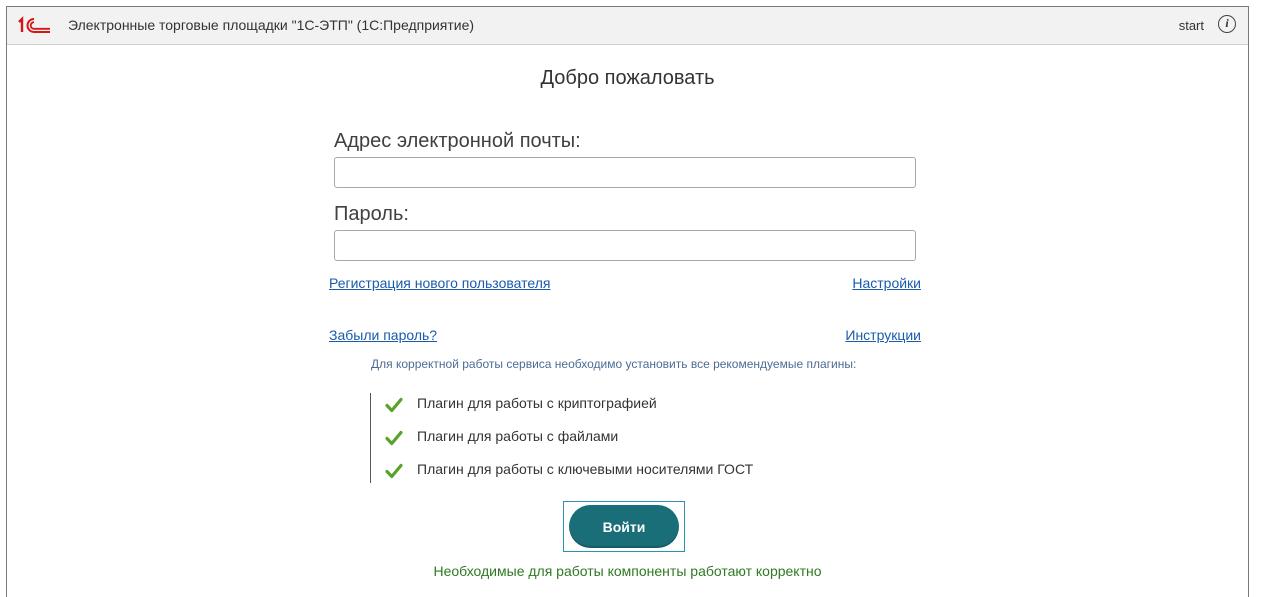 The image size is (1261, 597). I want to click on password-field, so click(625, 245).